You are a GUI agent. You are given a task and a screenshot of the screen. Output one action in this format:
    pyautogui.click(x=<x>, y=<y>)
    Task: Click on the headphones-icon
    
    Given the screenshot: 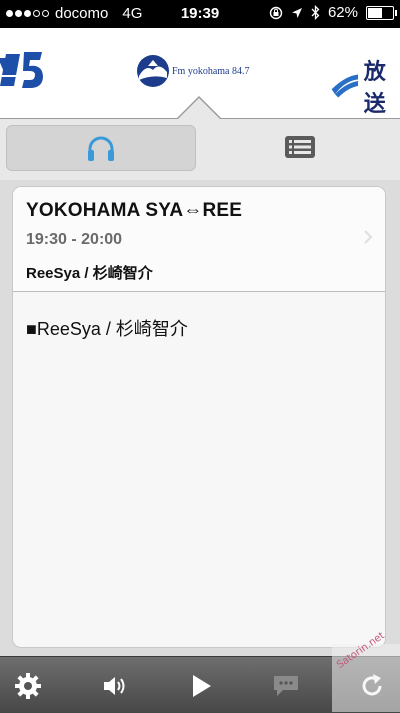 What is the action you would take?
    pyautogui.click(x=101, y=148)
    